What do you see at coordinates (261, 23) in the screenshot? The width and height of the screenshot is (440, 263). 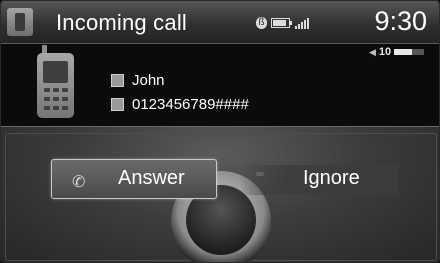 I see `bluetooth-icon: ß` at bounding box center [261, 23].